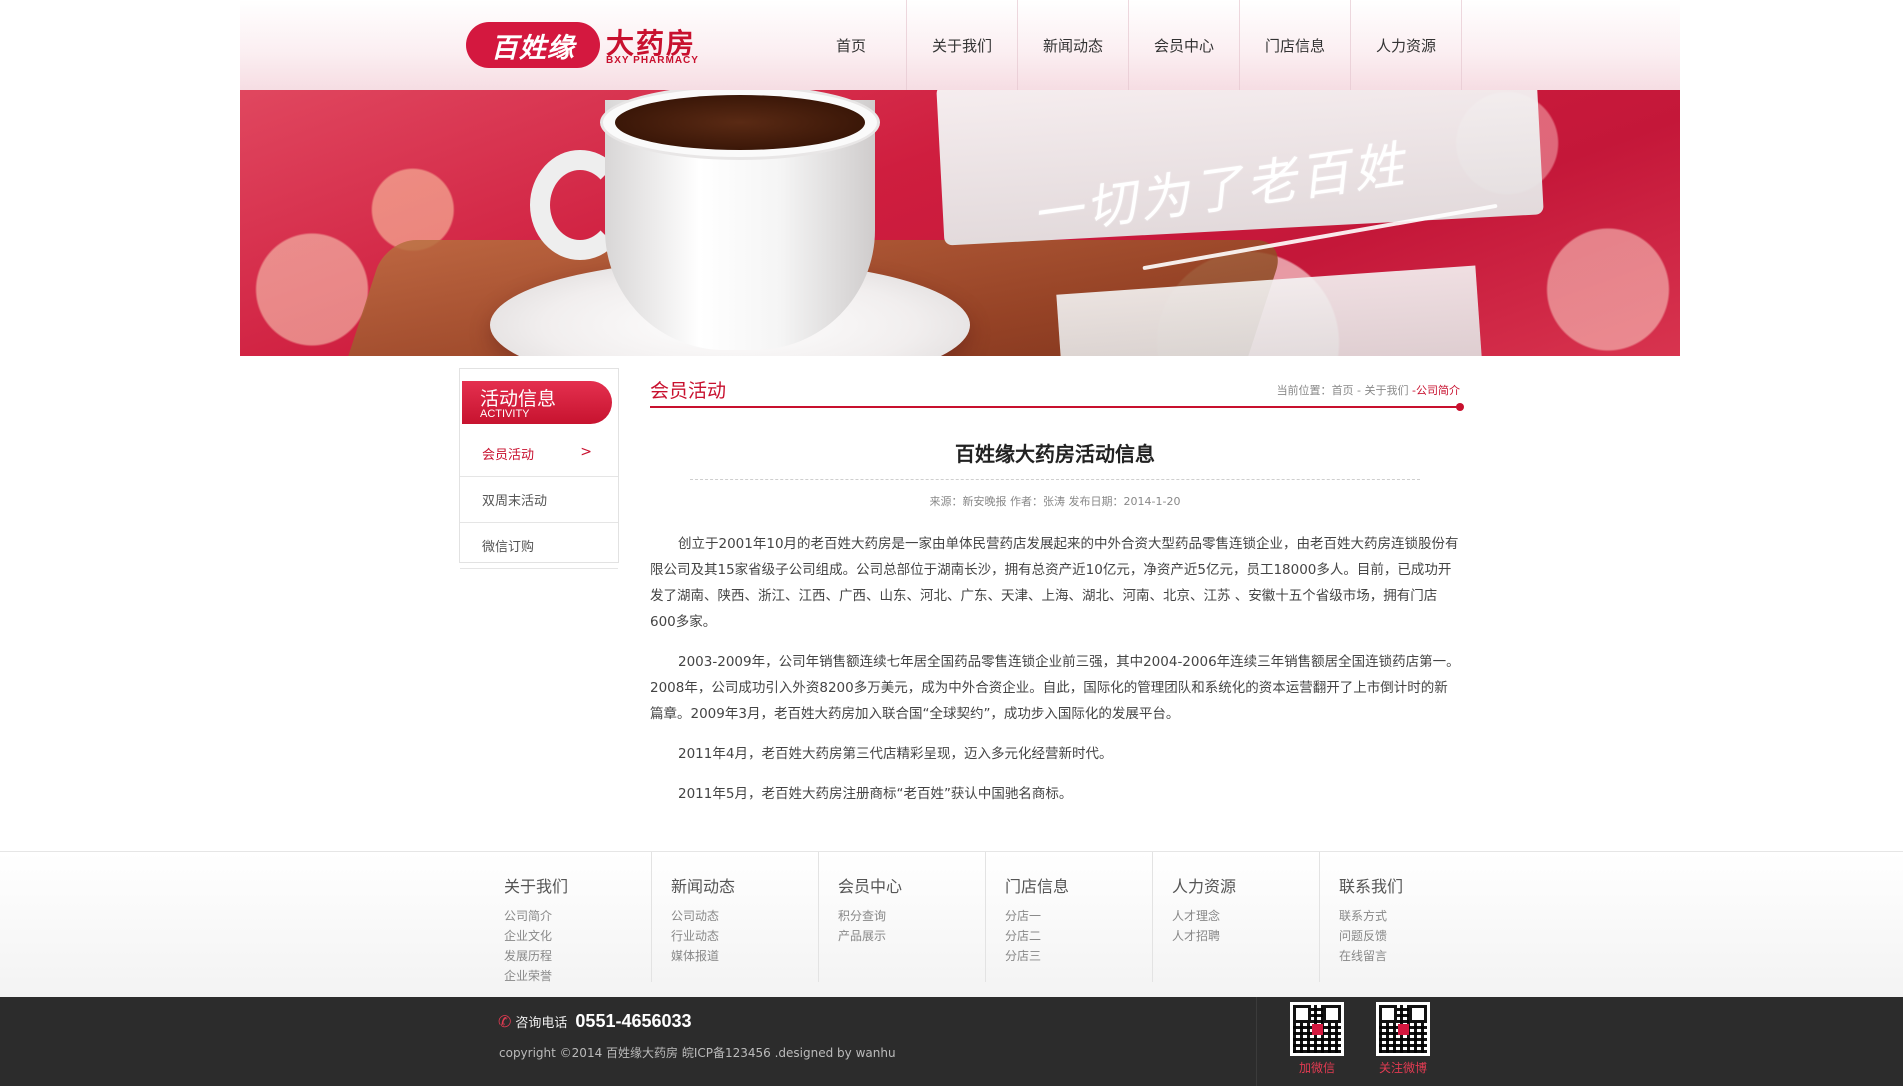  I want to click on breadcrumb-prefix: 当前位置：, so click(1304, 390).